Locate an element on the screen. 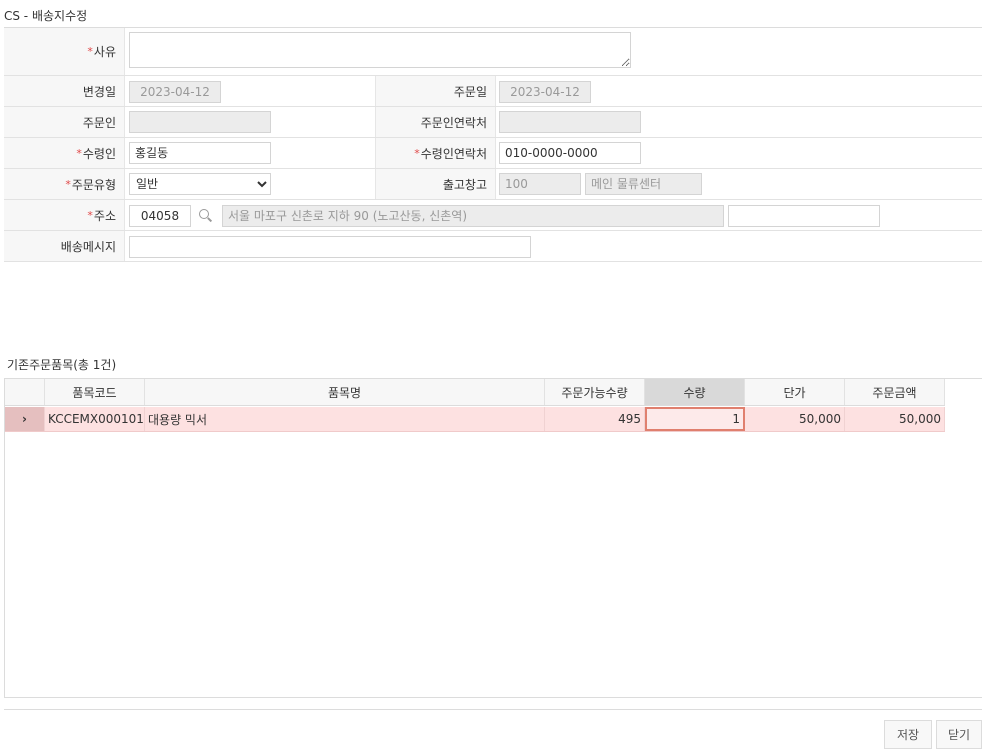  receiver-contact-input: 010-0000-0000 is located at coordinates (570, 153).